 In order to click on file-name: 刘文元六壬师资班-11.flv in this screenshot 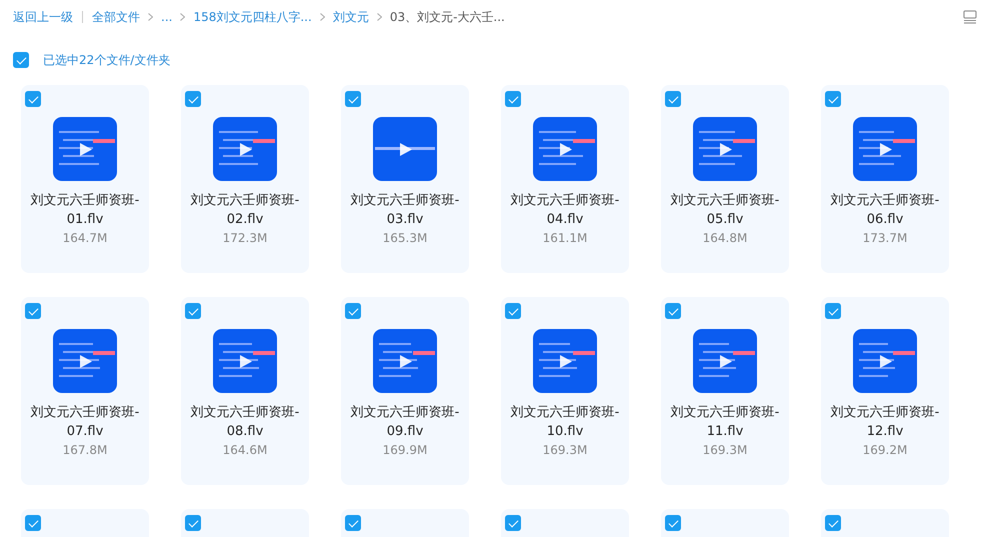, I will do `click(725, 422)`.